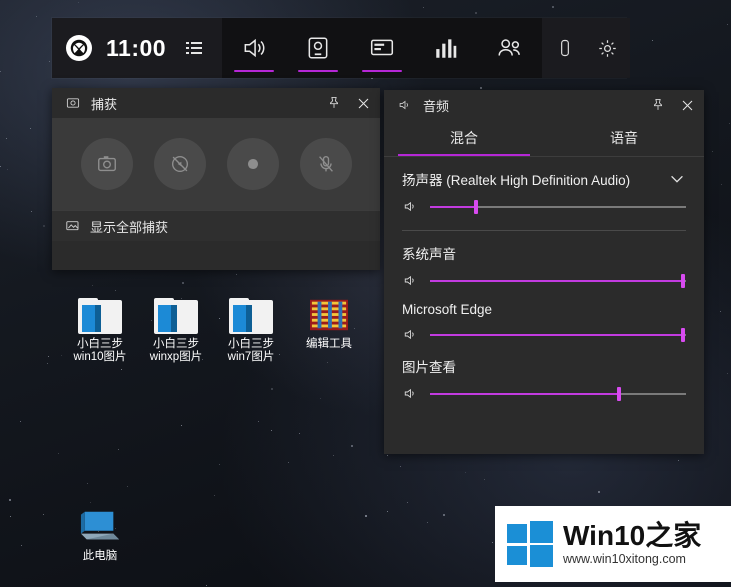 This screenshot has width=731, height=587. I want to click on show-all-captures-row: 显示全部捕获, so click(216, 225).